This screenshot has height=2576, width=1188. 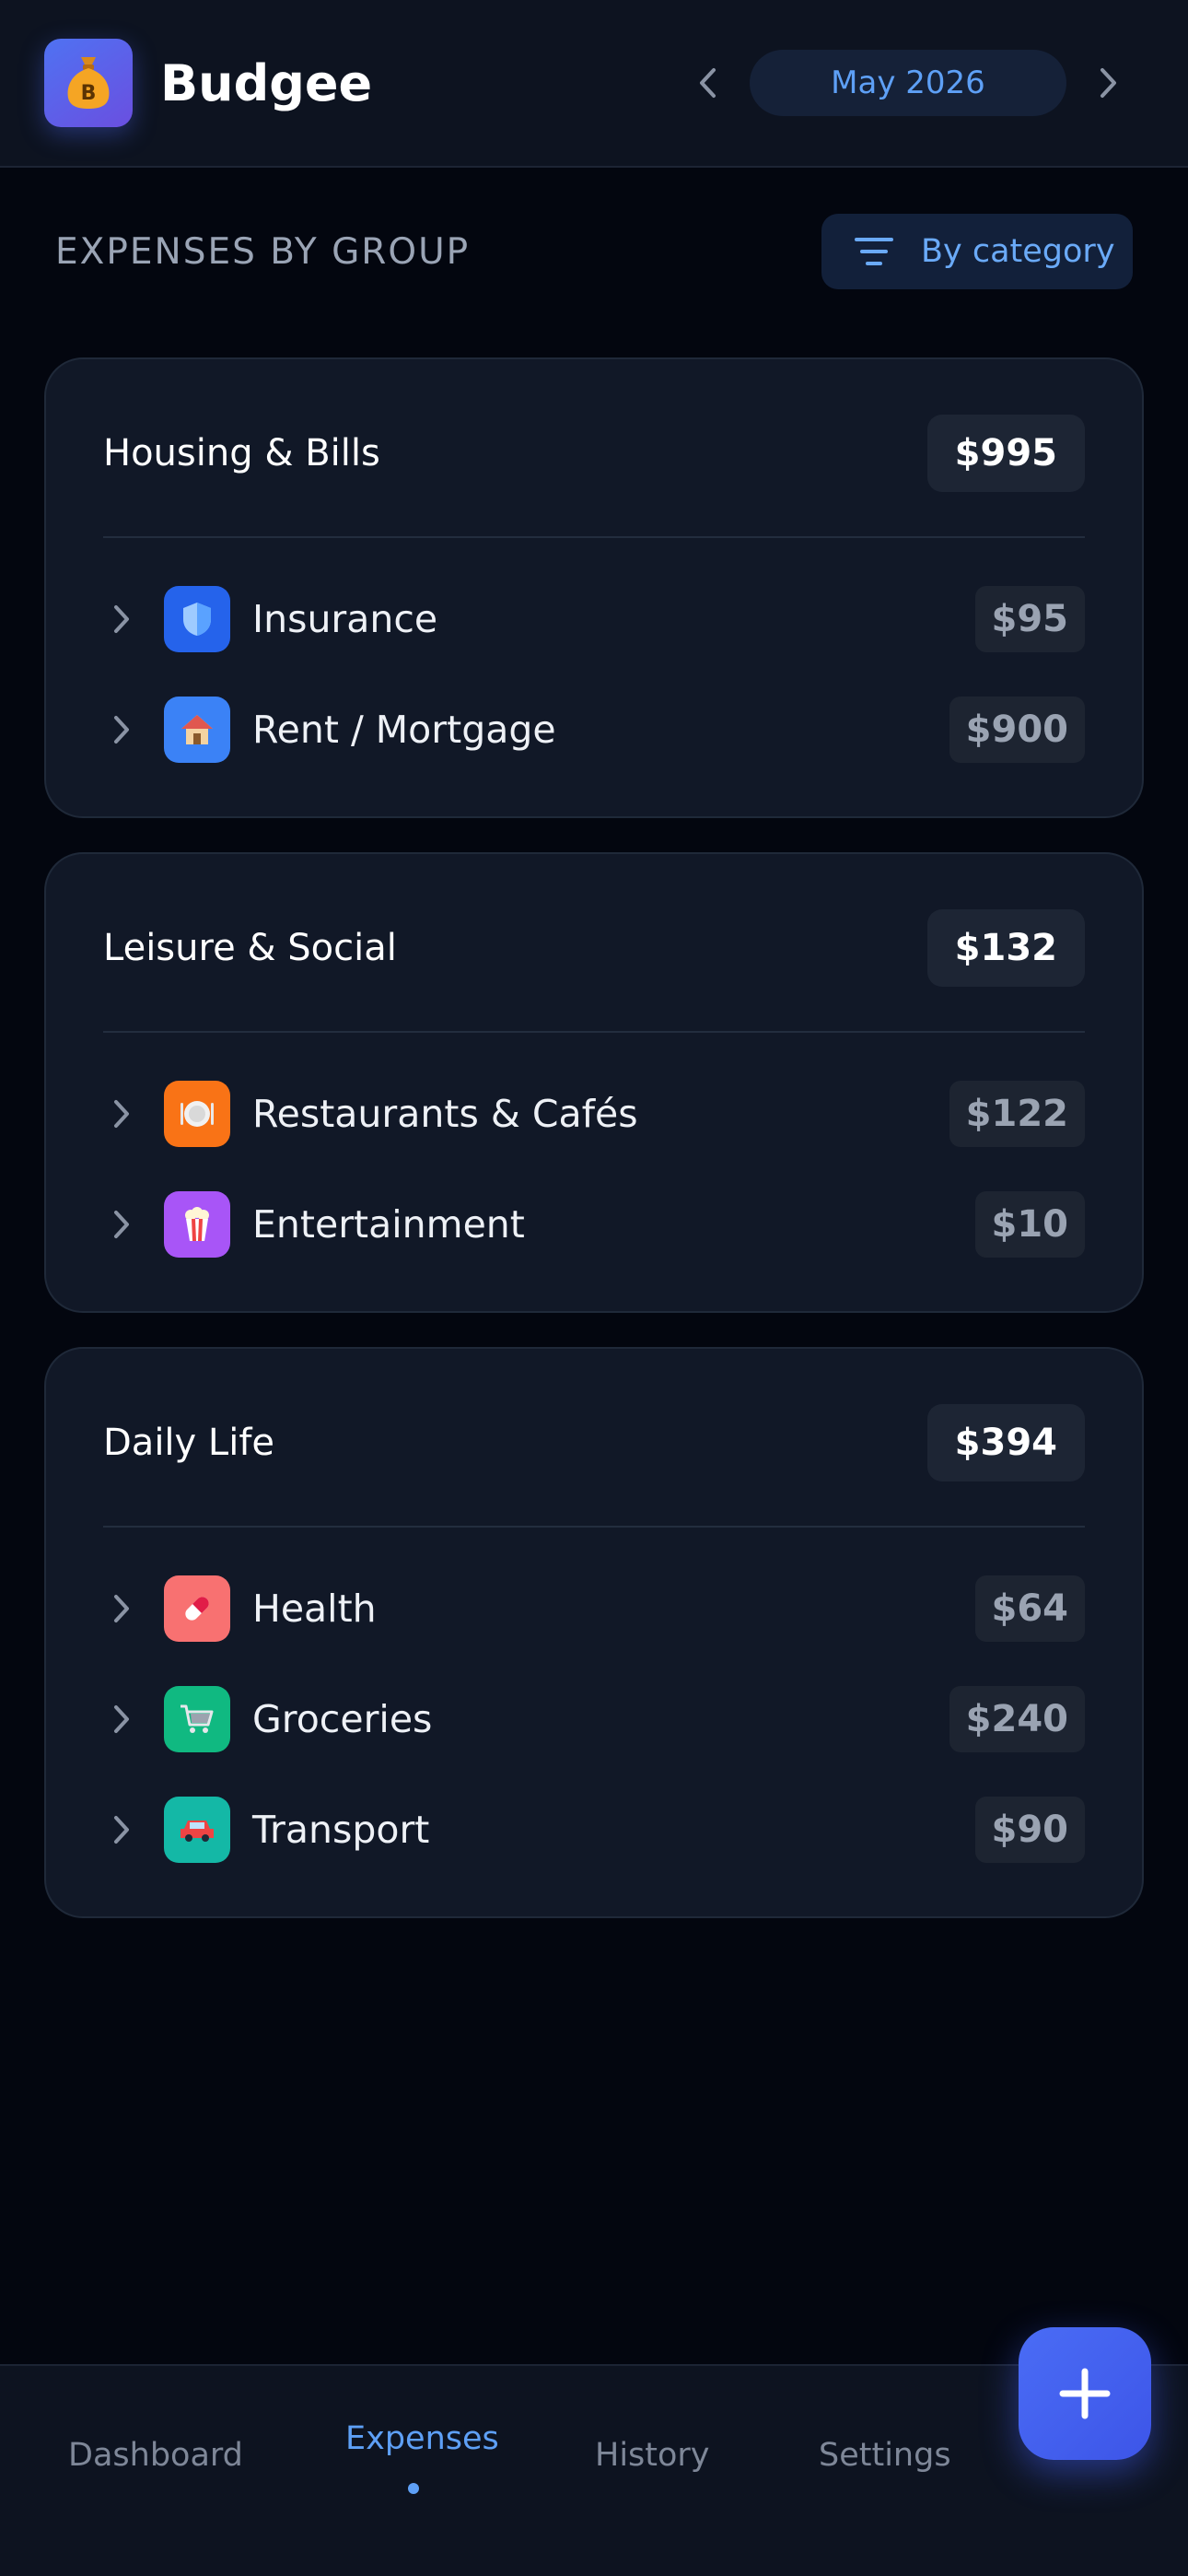 I want to click on plate-icon, so click(x=197, y=1114).